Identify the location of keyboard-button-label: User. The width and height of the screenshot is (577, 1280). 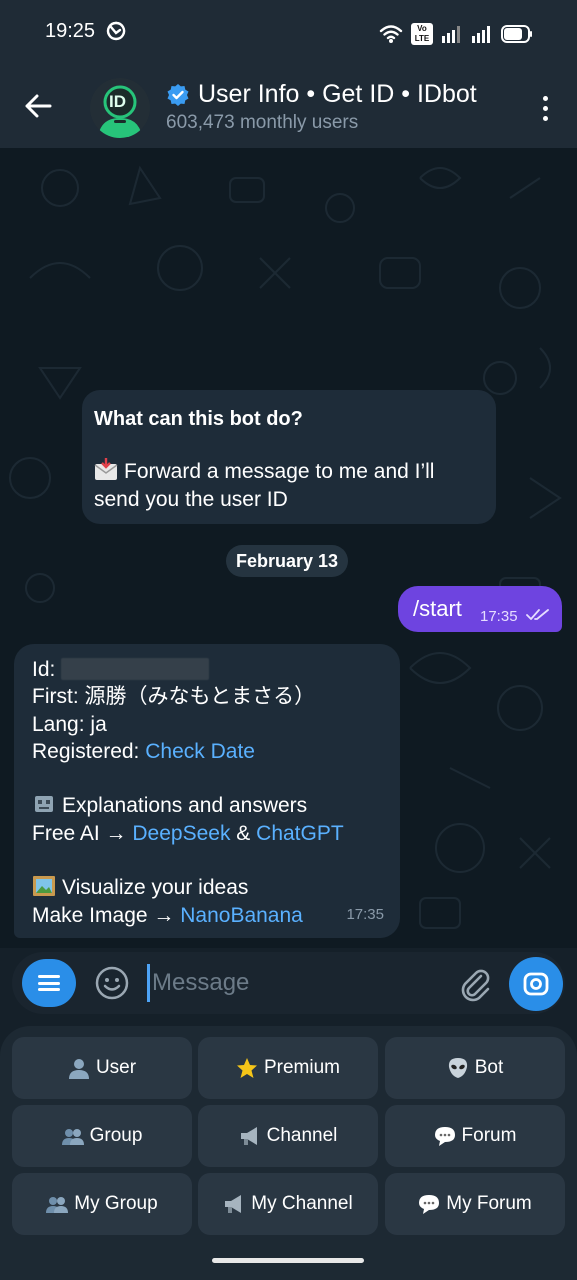
(116, 1067).